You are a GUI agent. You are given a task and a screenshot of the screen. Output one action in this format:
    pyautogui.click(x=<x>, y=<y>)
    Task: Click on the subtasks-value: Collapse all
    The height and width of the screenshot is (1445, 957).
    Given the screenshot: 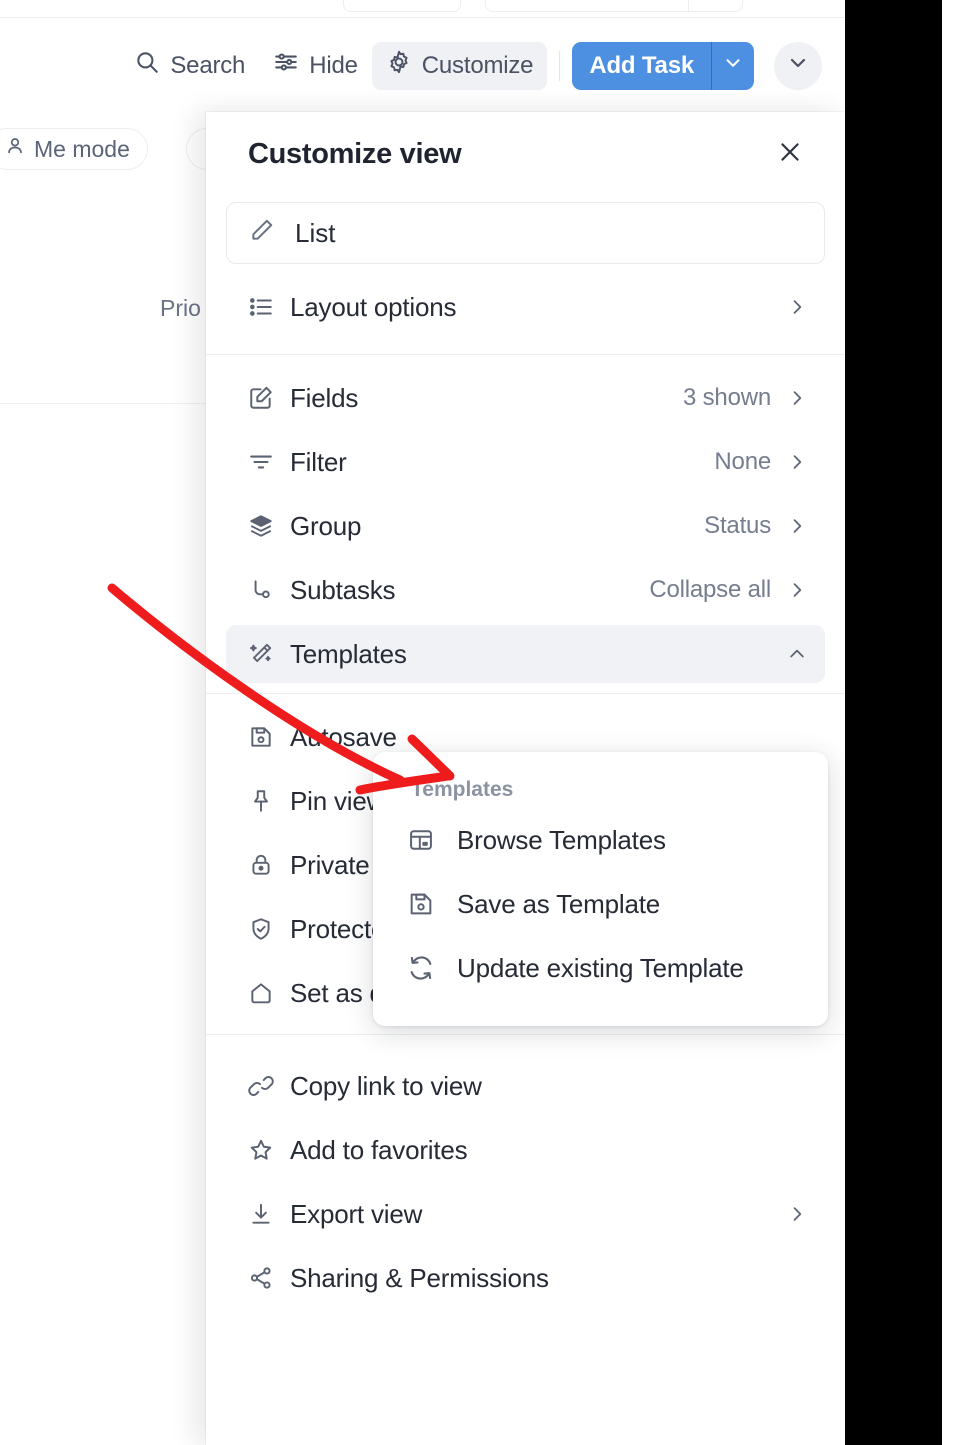 What is the action you would take?
    pyautogui.click(x=710, y=589)
    